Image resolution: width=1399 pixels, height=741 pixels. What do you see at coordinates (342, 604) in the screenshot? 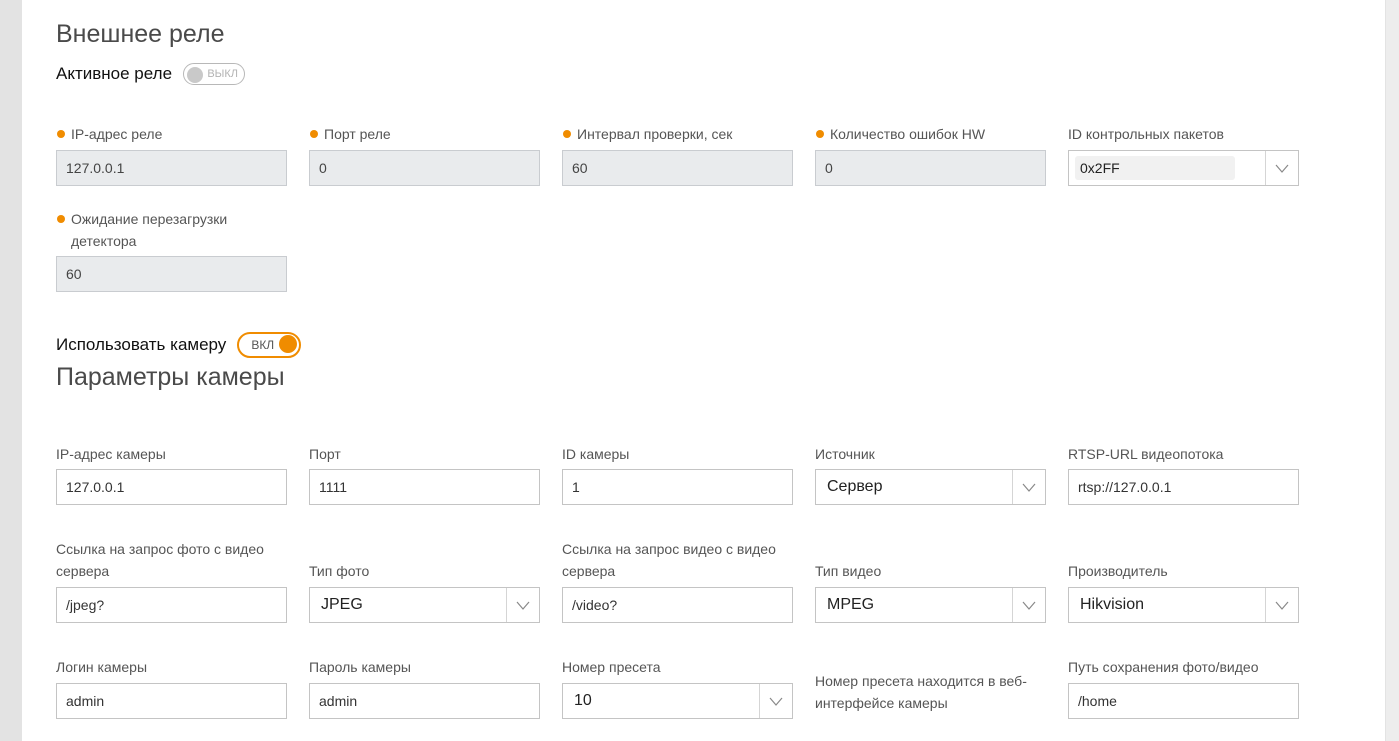
I see `photo-type-value: JPEG` at bounding box center [342, 604].